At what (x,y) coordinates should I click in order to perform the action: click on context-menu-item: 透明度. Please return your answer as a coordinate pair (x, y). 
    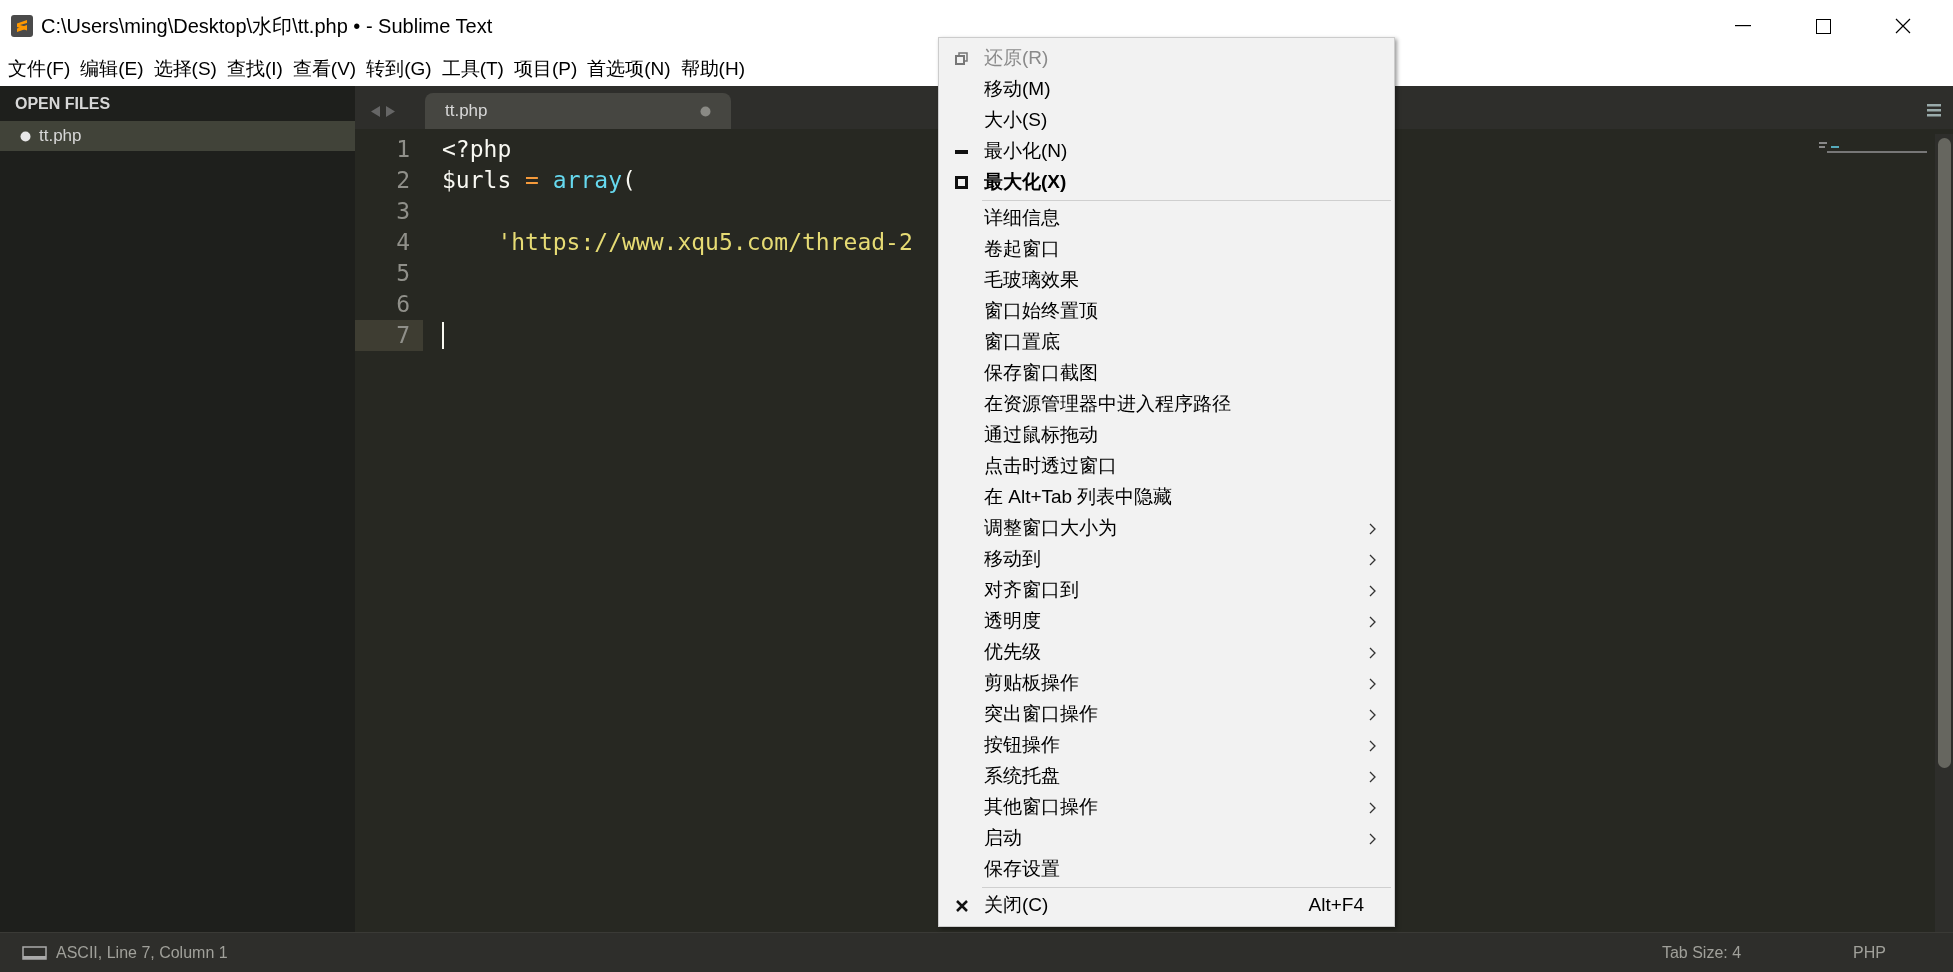
    Looking at the image, I should click on (1166, 621).